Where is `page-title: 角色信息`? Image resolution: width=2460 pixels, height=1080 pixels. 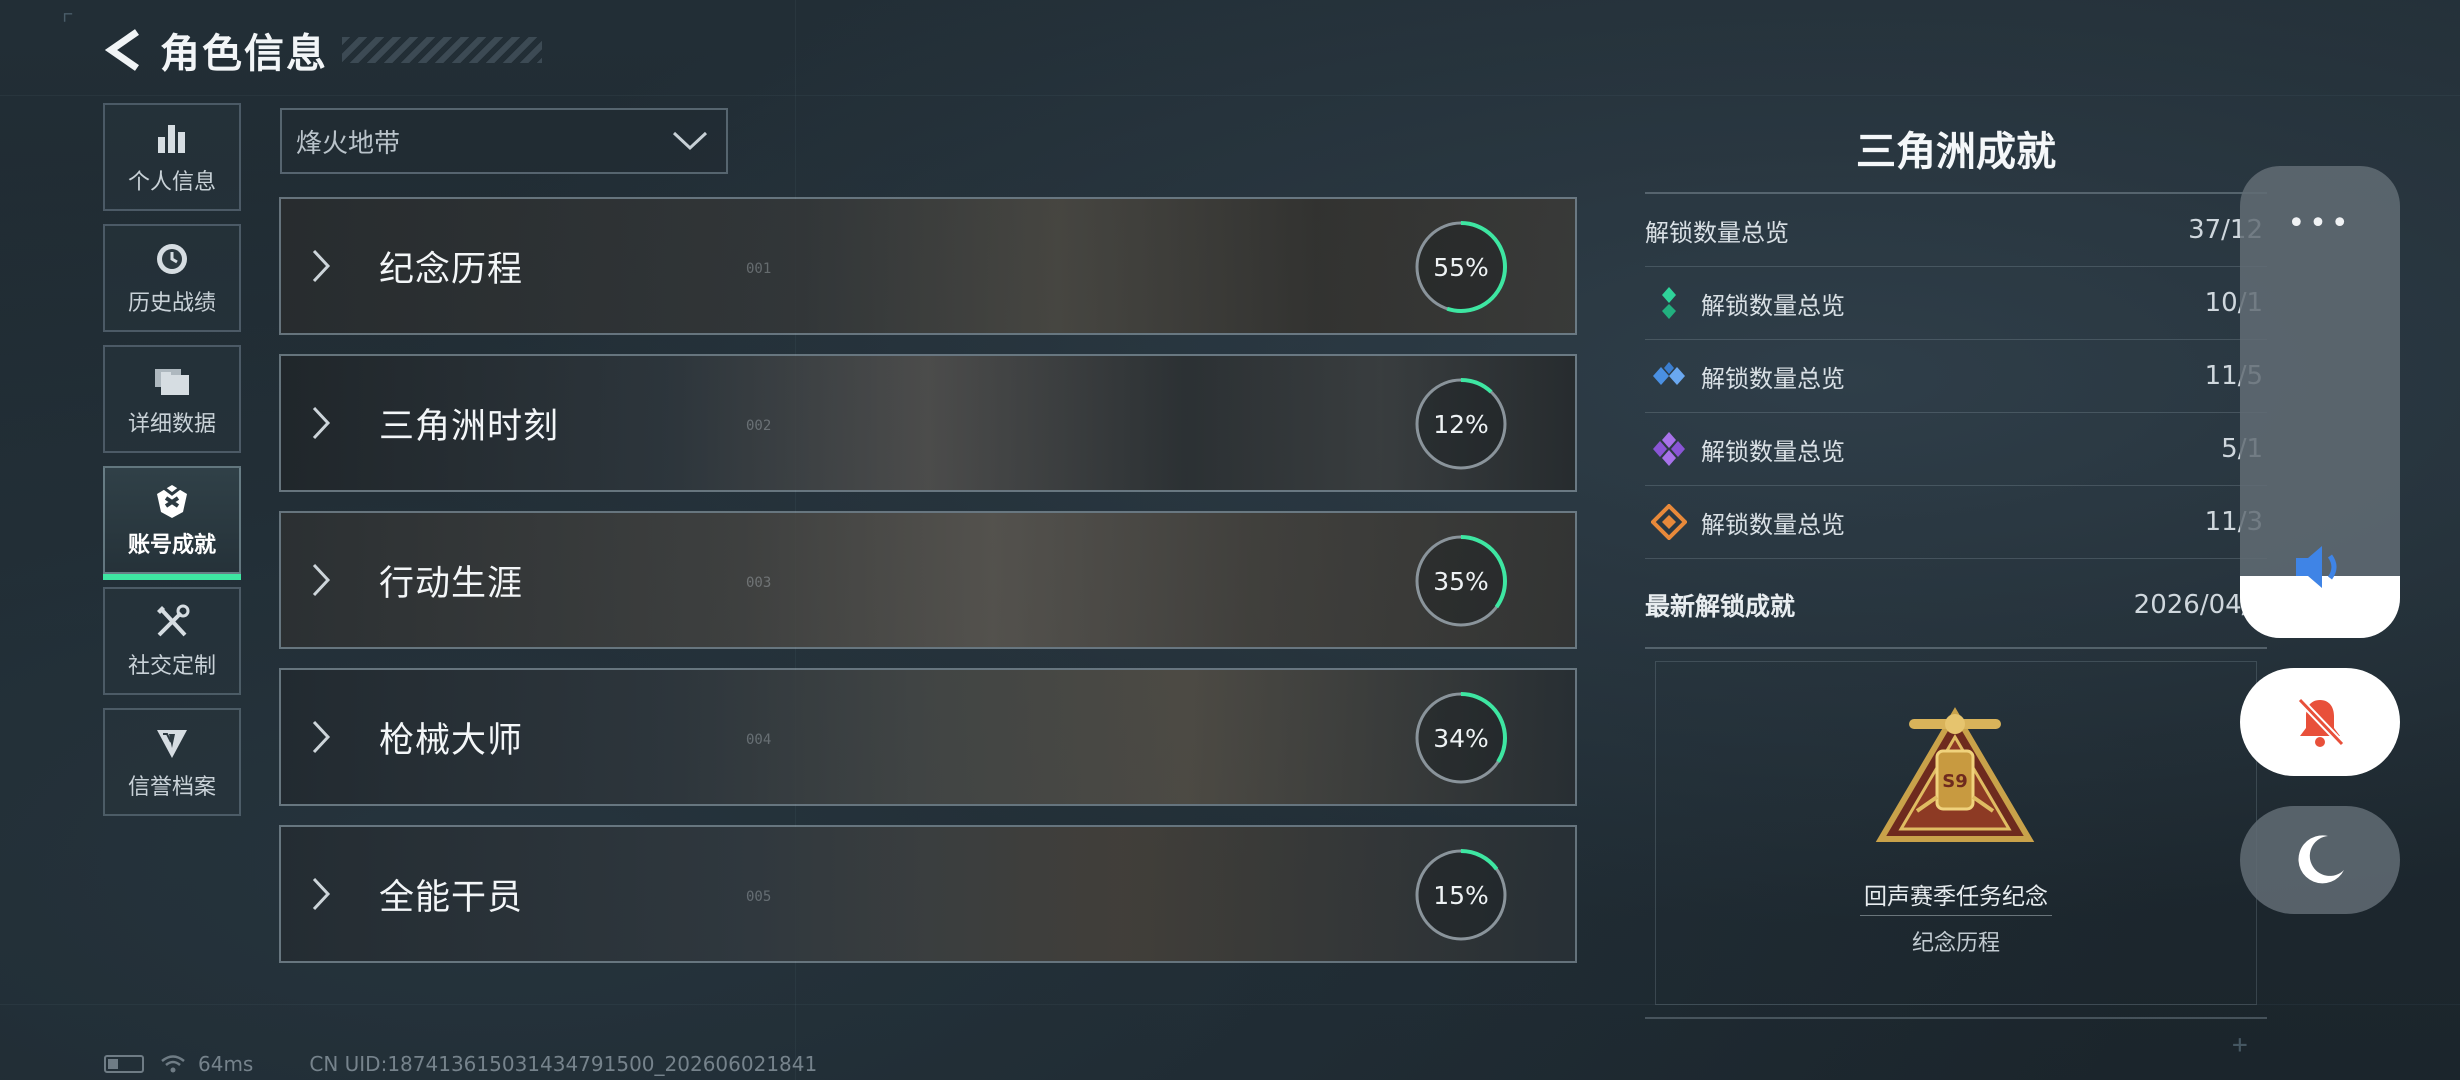 page-title: 角色信息 is located at coordinates (244, 54).